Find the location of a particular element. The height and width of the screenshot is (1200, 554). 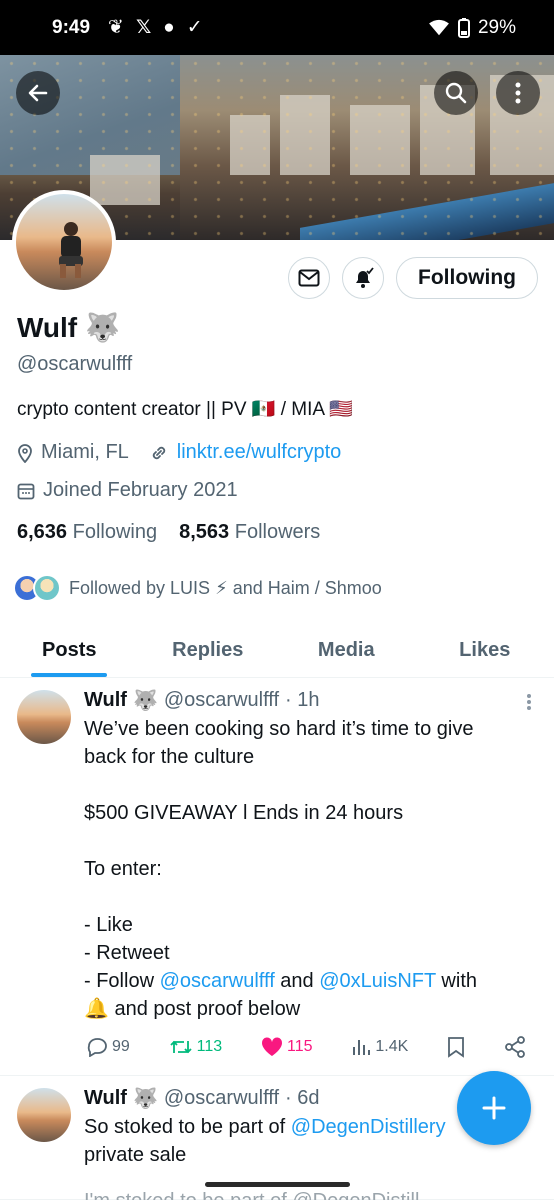

like-button: 115 is located at coordinates (287, 1047).